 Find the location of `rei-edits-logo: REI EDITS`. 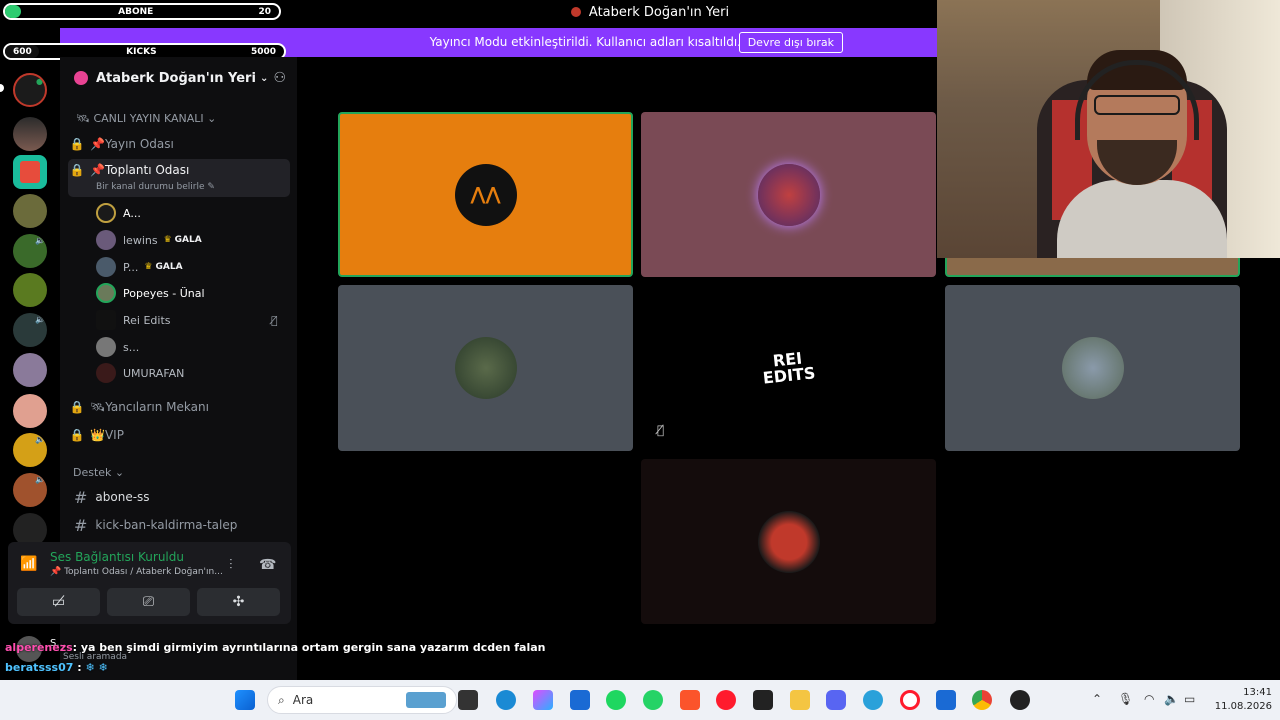

rei-edits-logo: REI EDITS is located at coordinates (789, 368).